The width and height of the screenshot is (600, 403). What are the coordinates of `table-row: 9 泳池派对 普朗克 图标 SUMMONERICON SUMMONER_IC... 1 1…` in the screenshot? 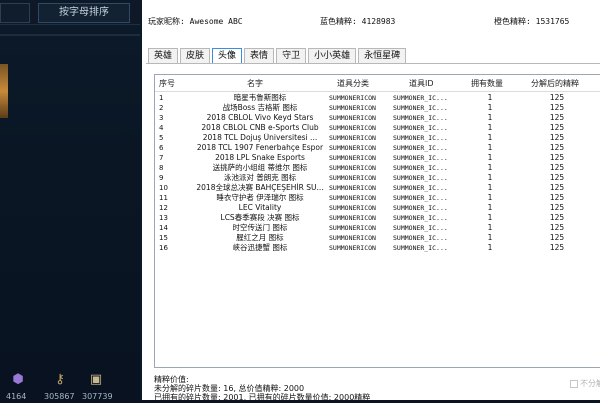 It's located at (377, 178).